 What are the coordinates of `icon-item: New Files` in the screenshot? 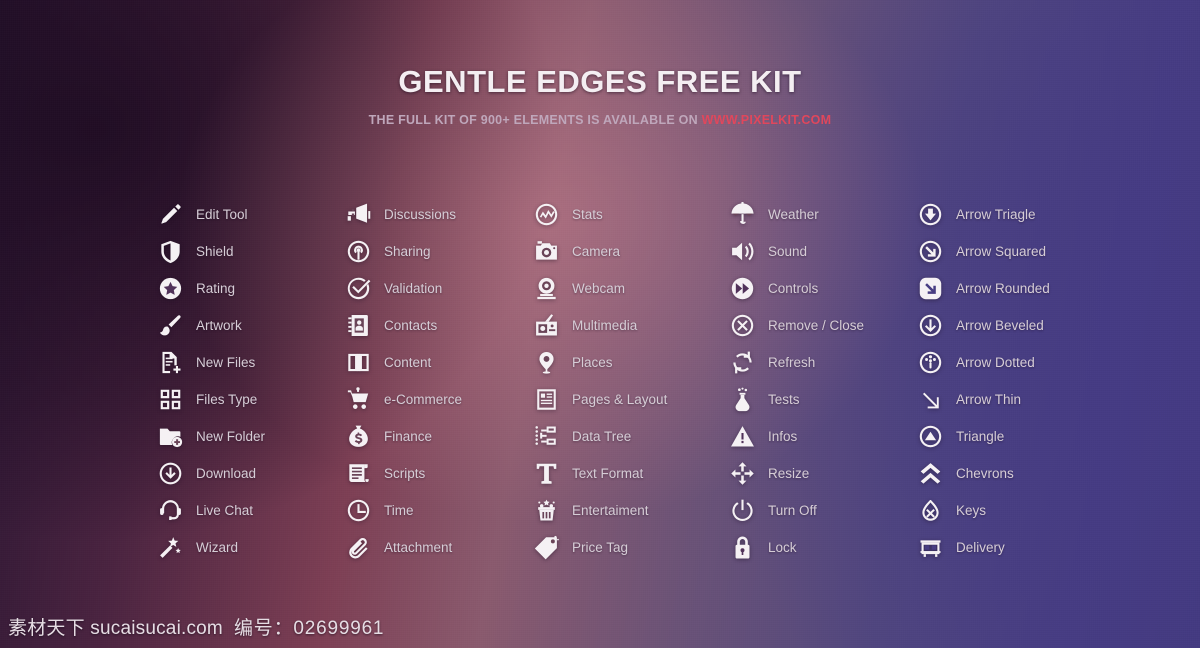 It's located at (250, 362).